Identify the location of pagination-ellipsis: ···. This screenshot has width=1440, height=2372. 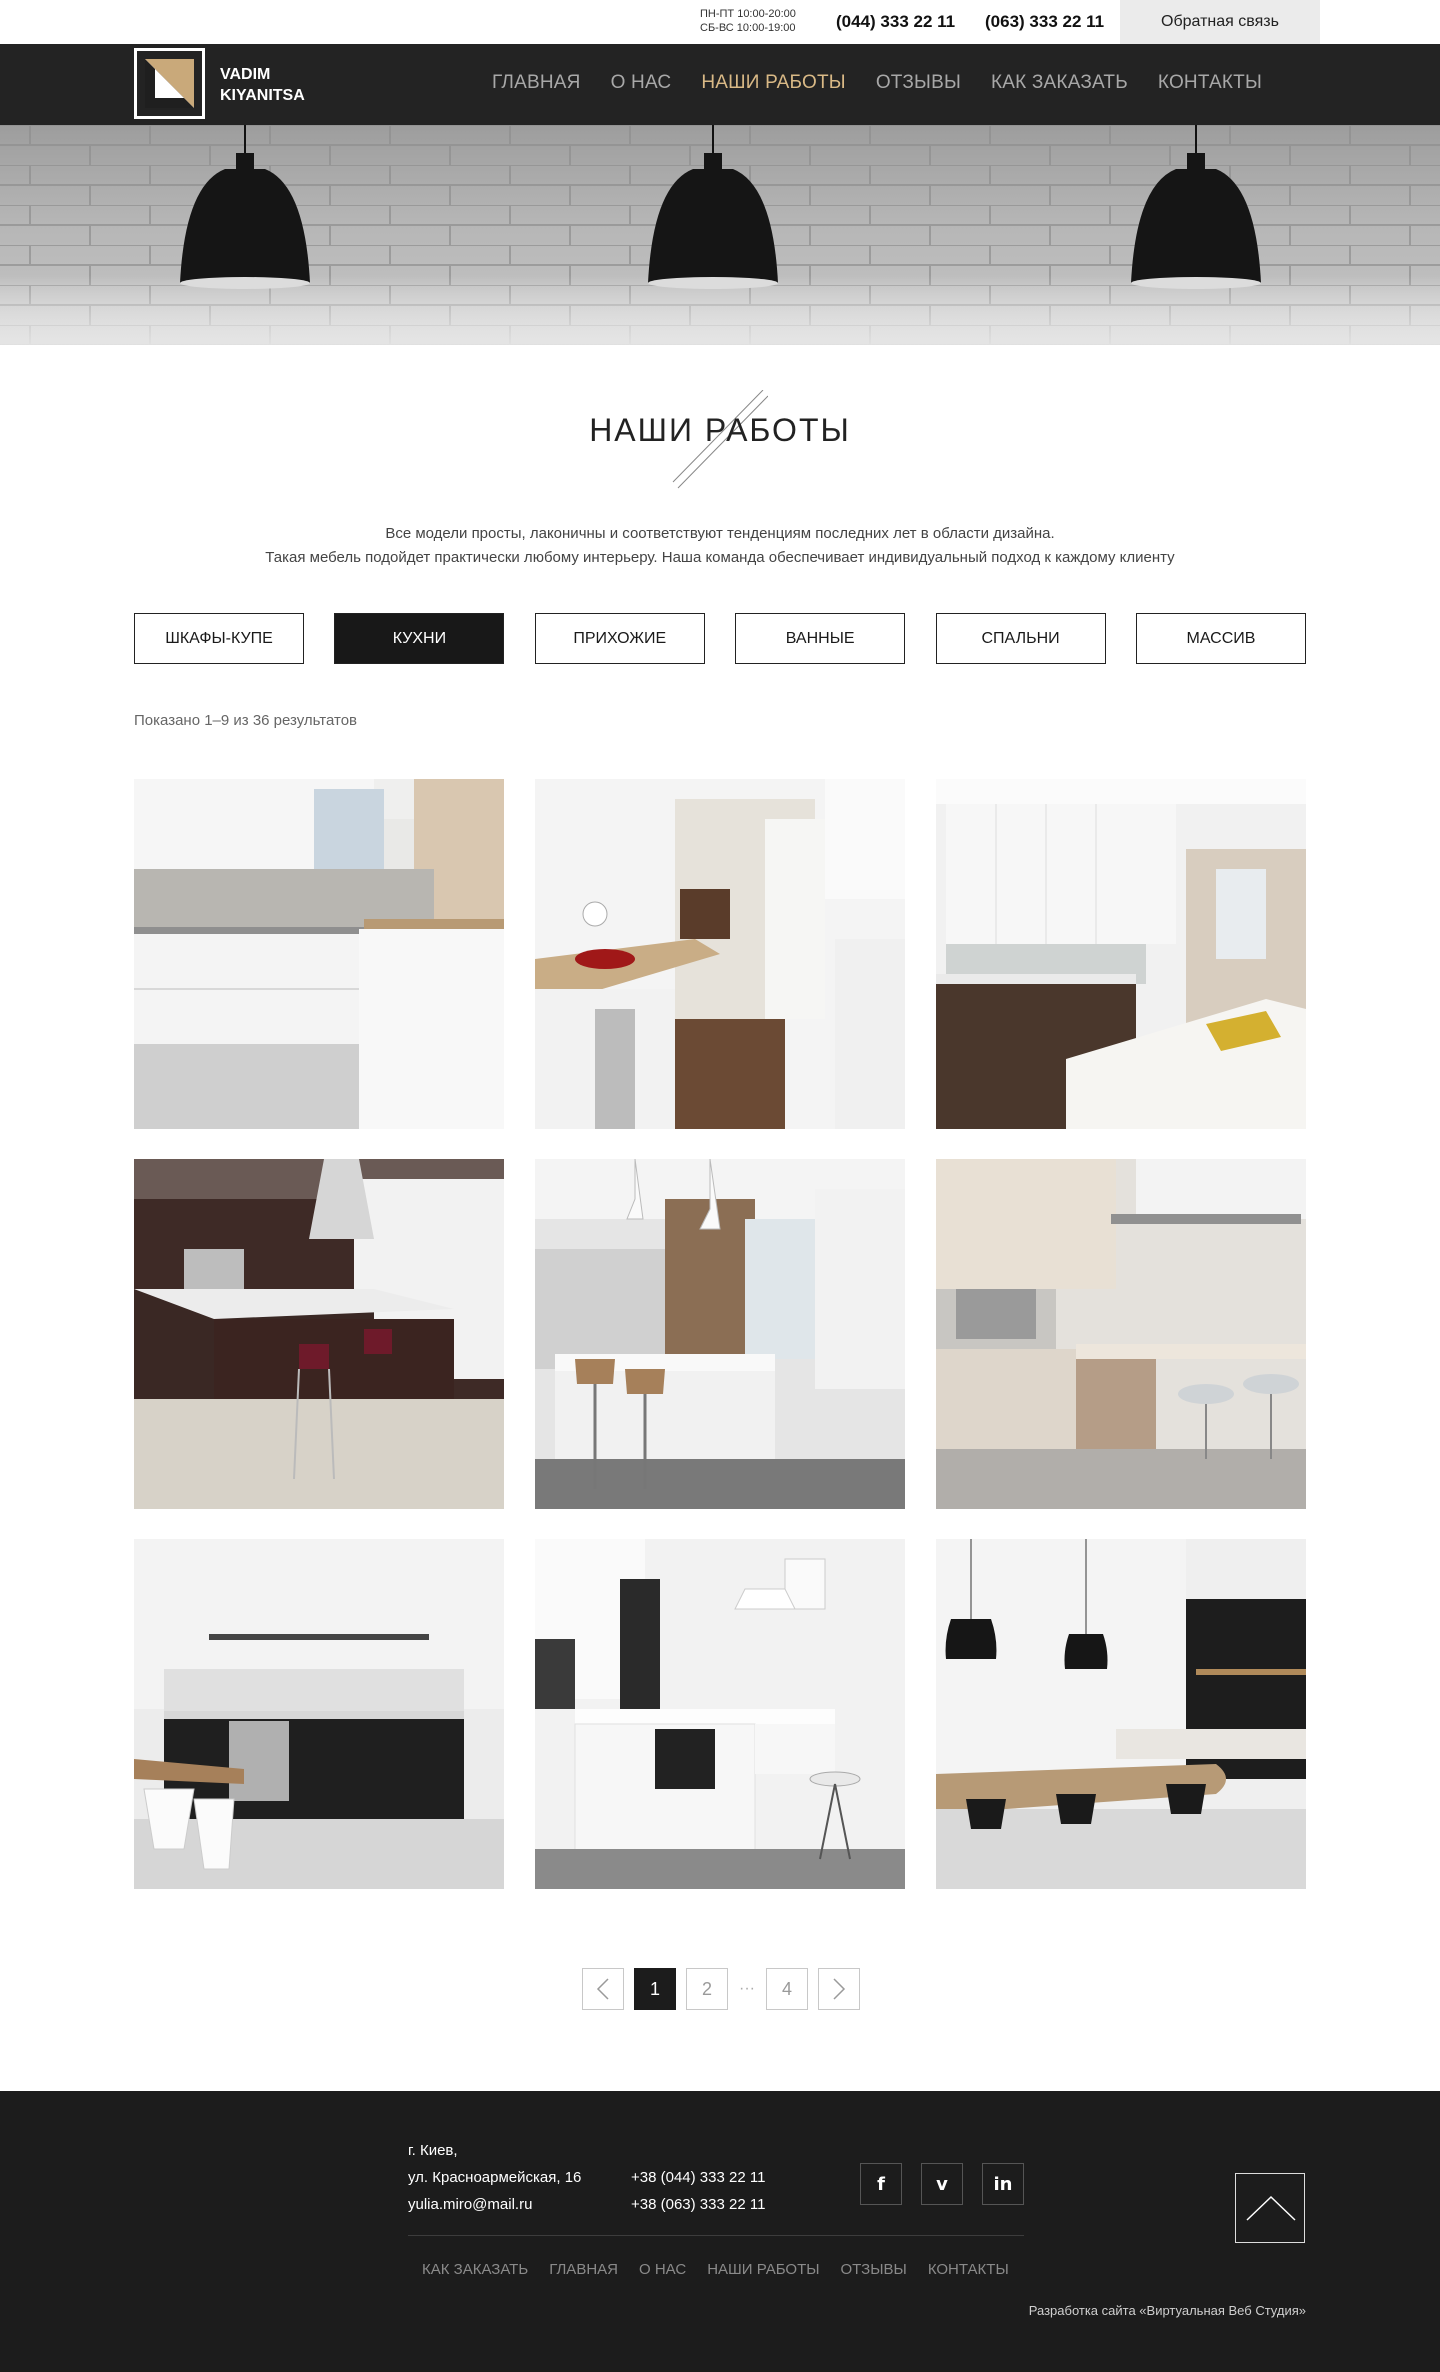
(747, 1988).